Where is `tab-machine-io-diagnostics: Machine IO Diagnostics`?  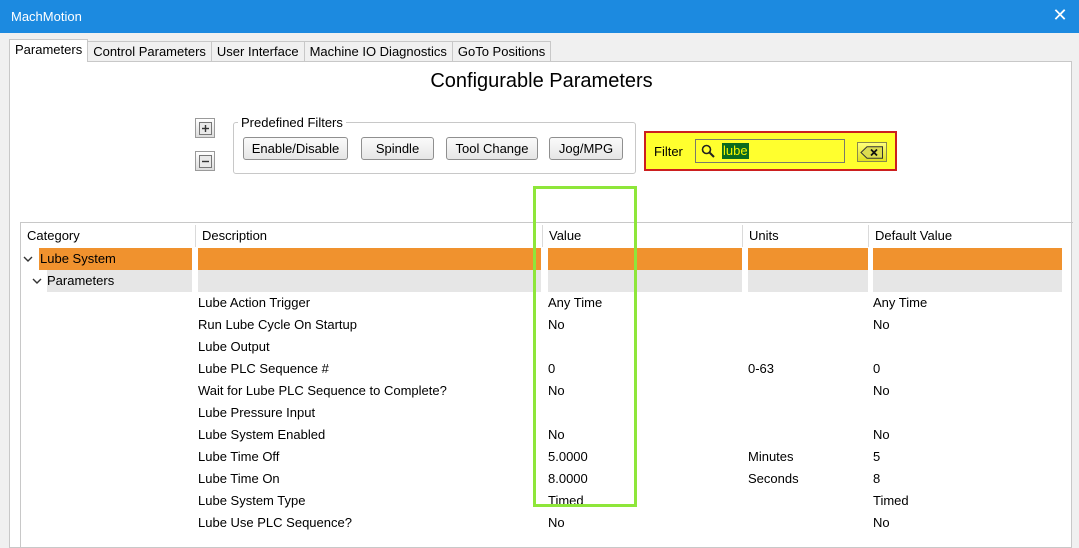
tab-machine-io-diagnostics: Machine IO Diagnostics is located at coordinates (378, 51).